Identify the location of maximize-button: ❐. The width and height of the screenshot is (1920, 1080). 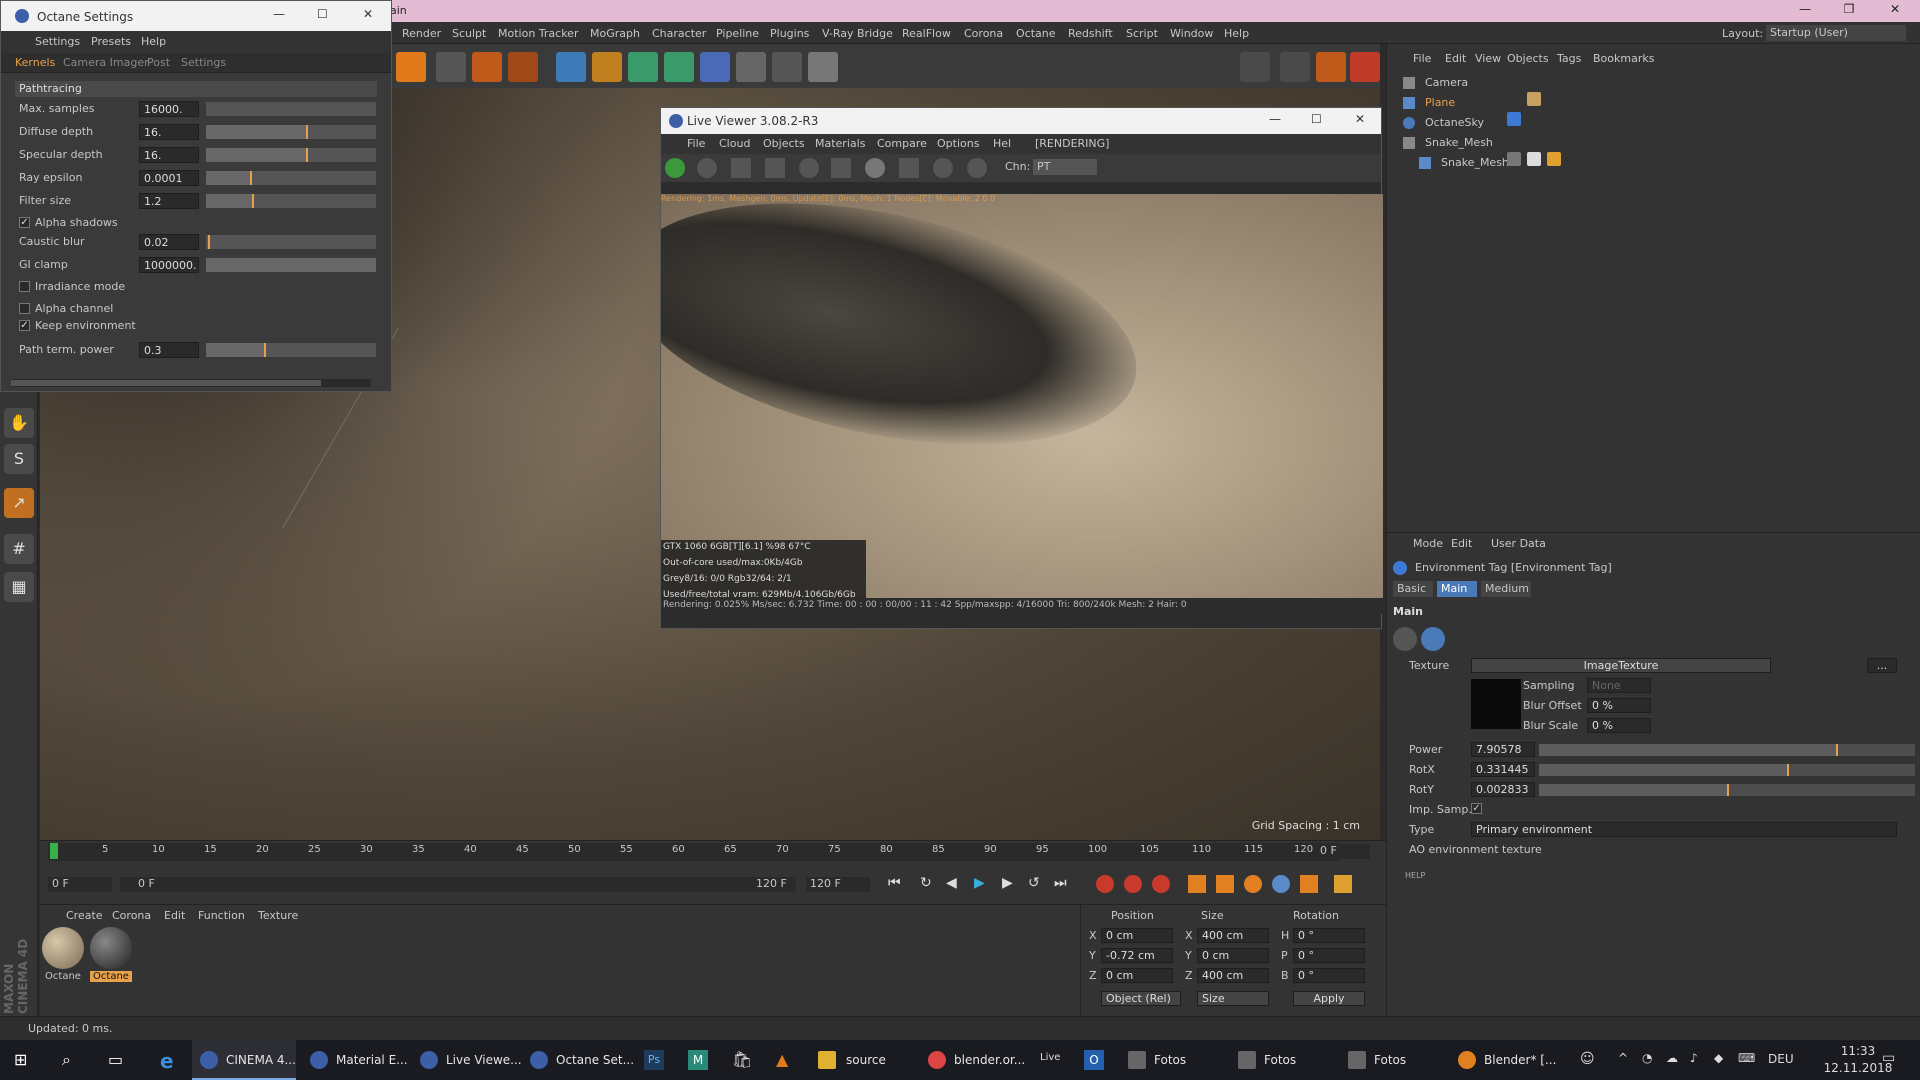
(1849, 11).